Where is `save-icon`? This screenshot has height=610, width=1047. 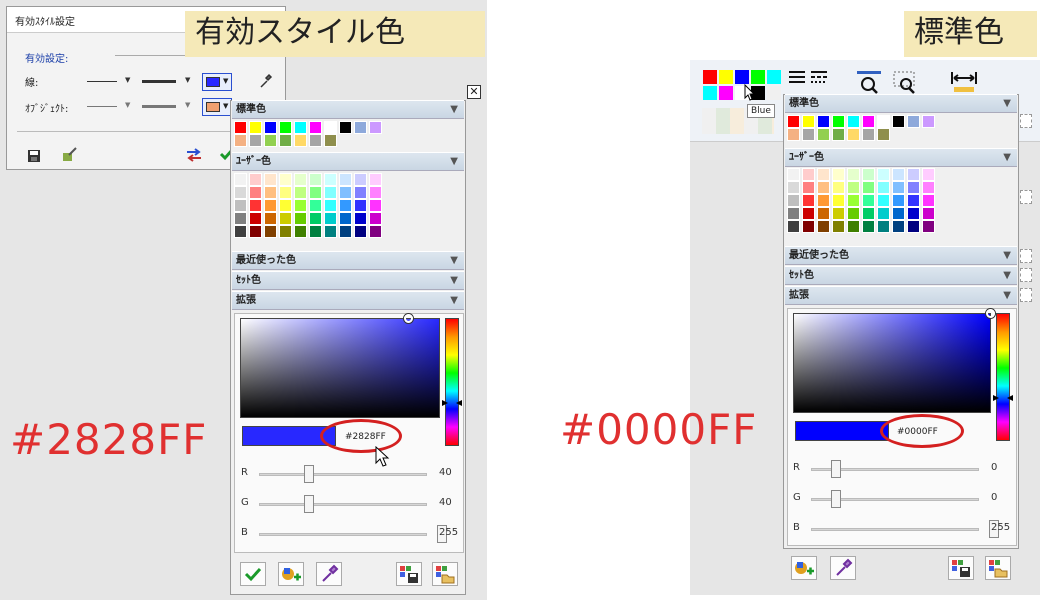
save-icon is located at coordinates (34, 156).